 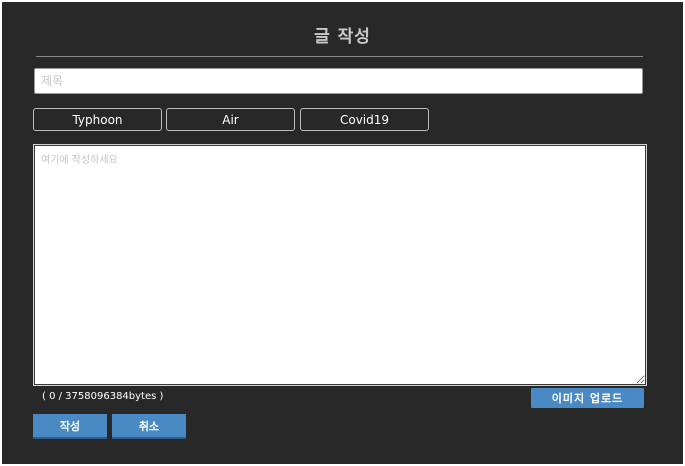 I want to click on tag-typhoon-button: Typhoon, so click(x=97, y=119).